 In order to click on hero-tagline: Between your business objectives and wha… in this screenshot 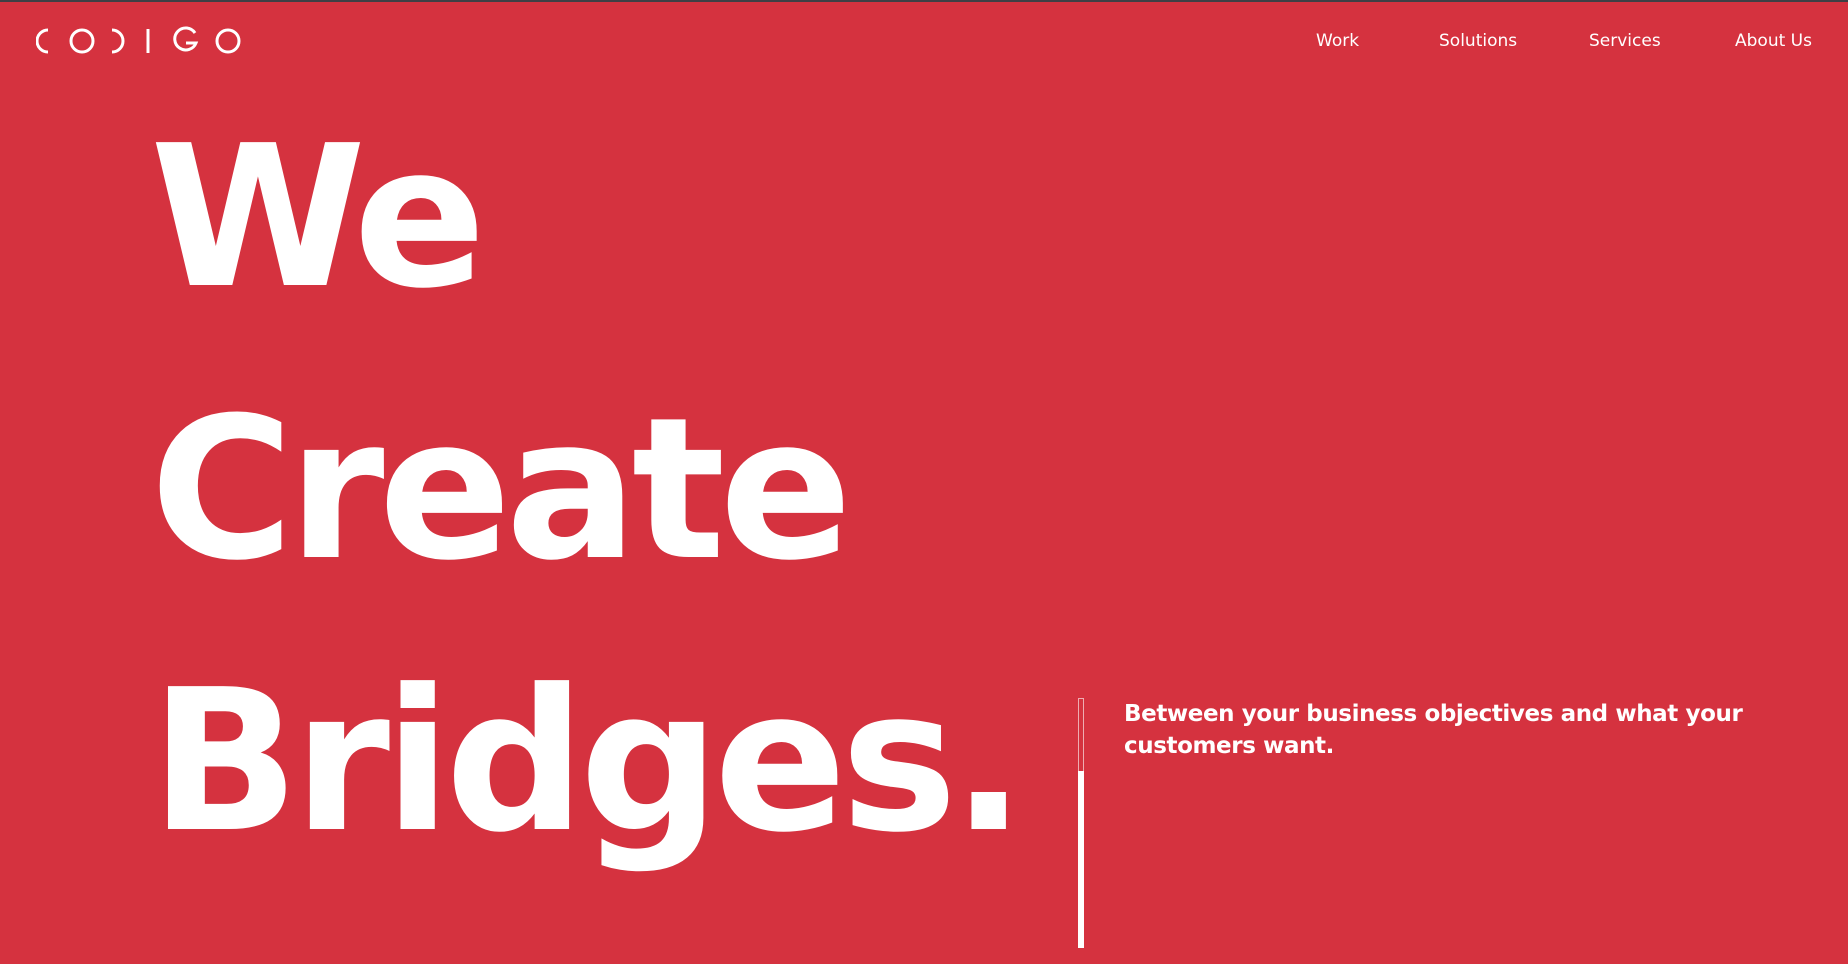, I will do `click(1433, 730)`.